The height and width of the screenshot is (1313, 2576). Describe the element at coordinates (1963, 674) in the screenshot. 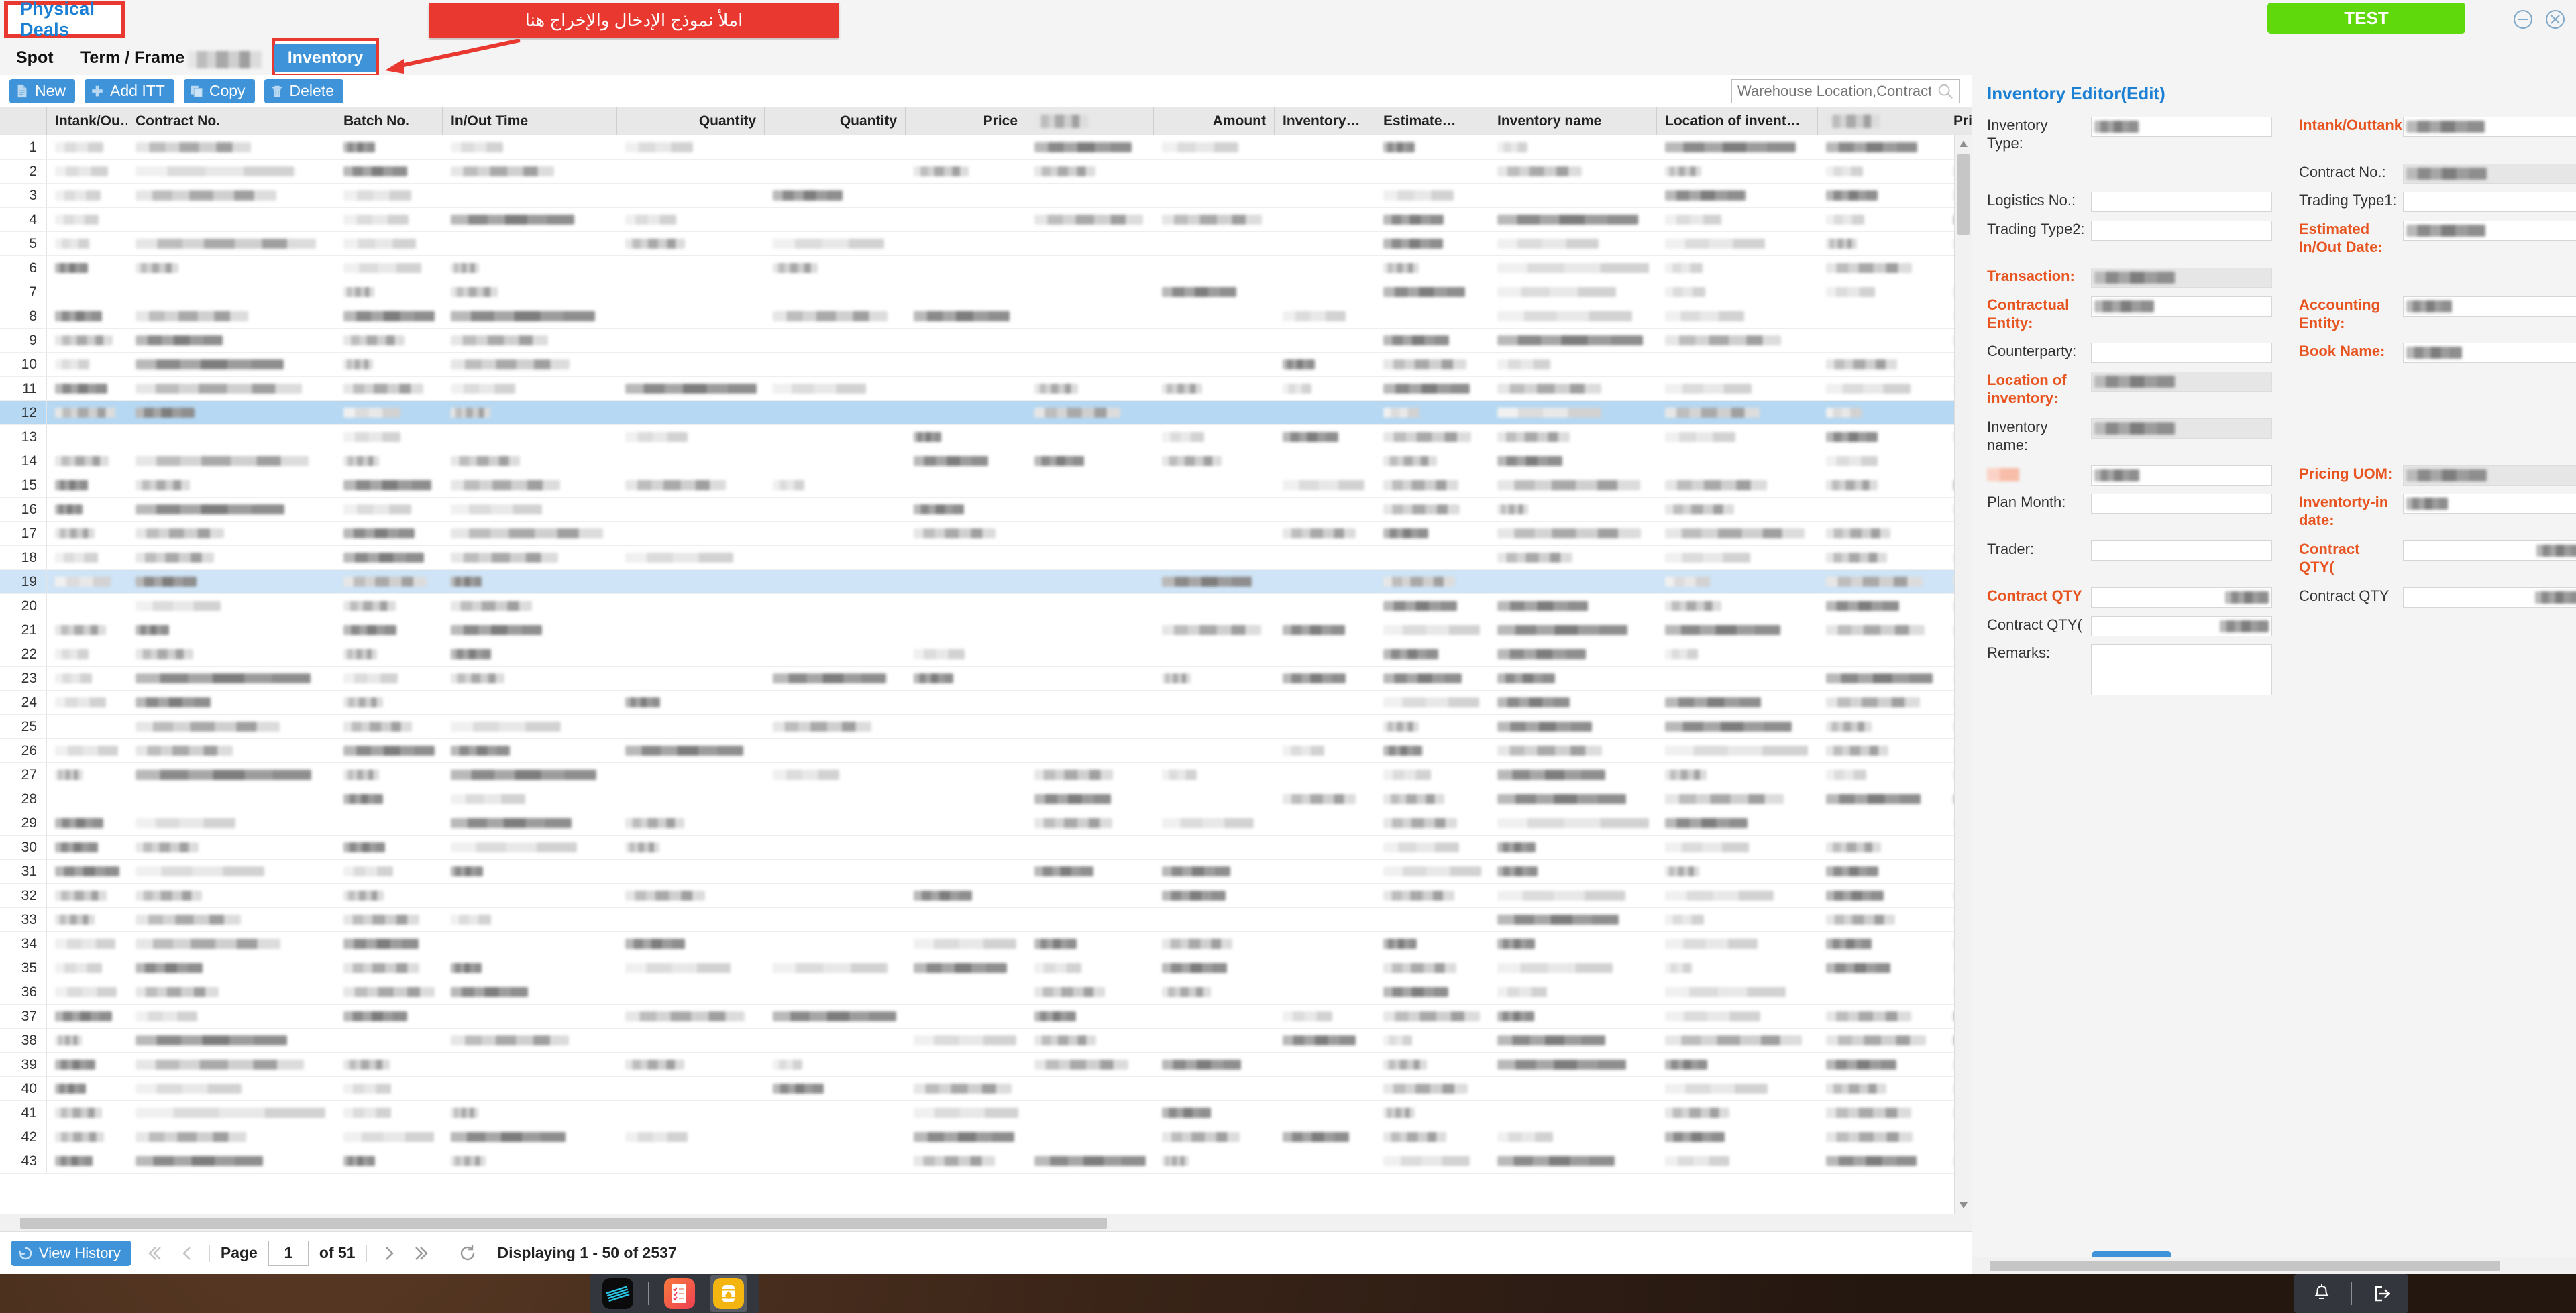

I see `grid-vertical-scrollbar` at that location.